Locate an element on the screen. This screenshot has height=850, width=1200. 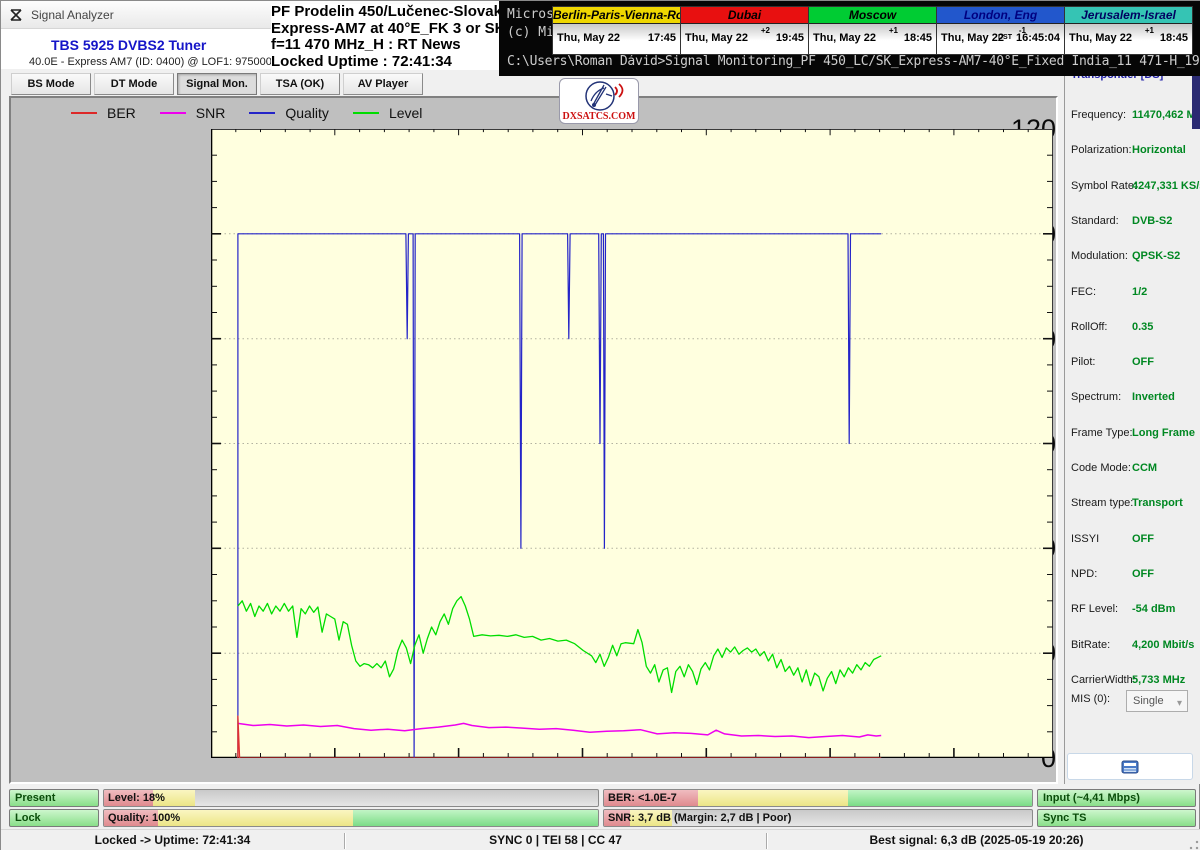
param-value: DVB-S2 is located at coordinates (1152, 220).